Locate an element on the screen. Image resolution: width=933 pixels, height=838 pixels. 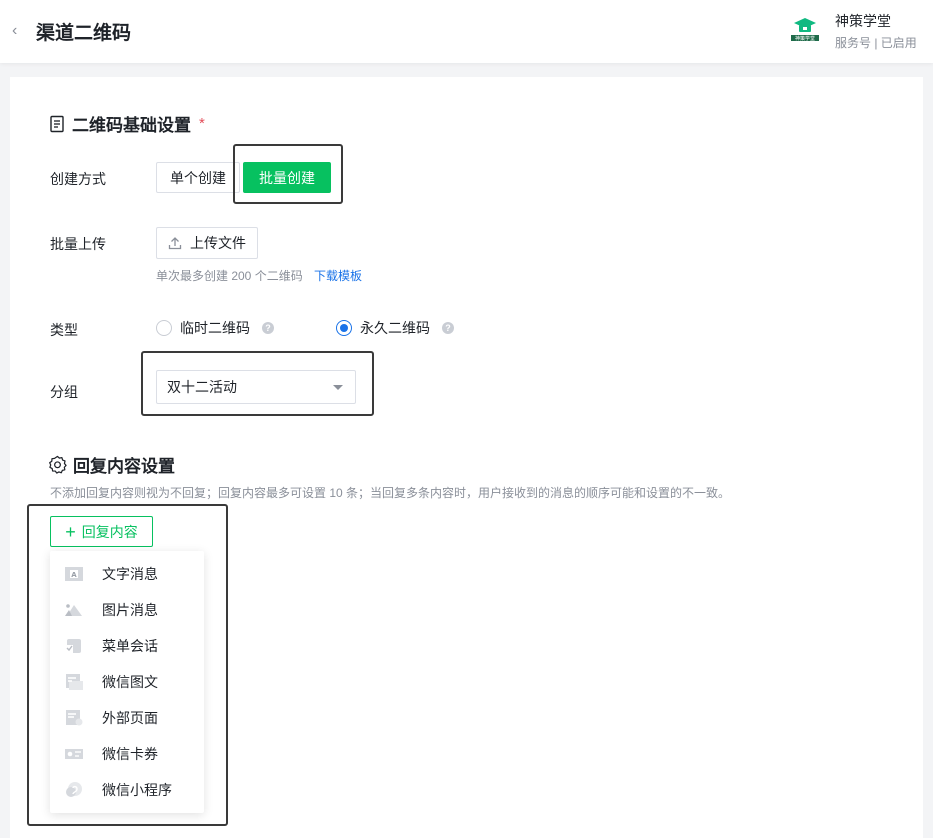
upload-file-button: 上传文件 is located at coordinates (207, 243).